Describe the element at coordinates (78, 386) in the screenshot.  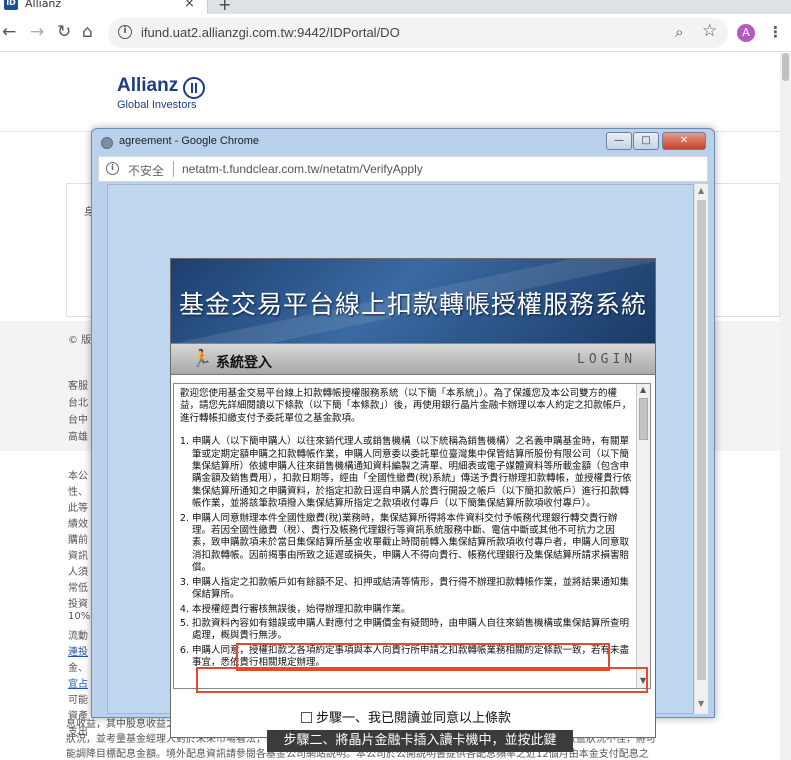
I see `page-fragment: 客服` at that location.